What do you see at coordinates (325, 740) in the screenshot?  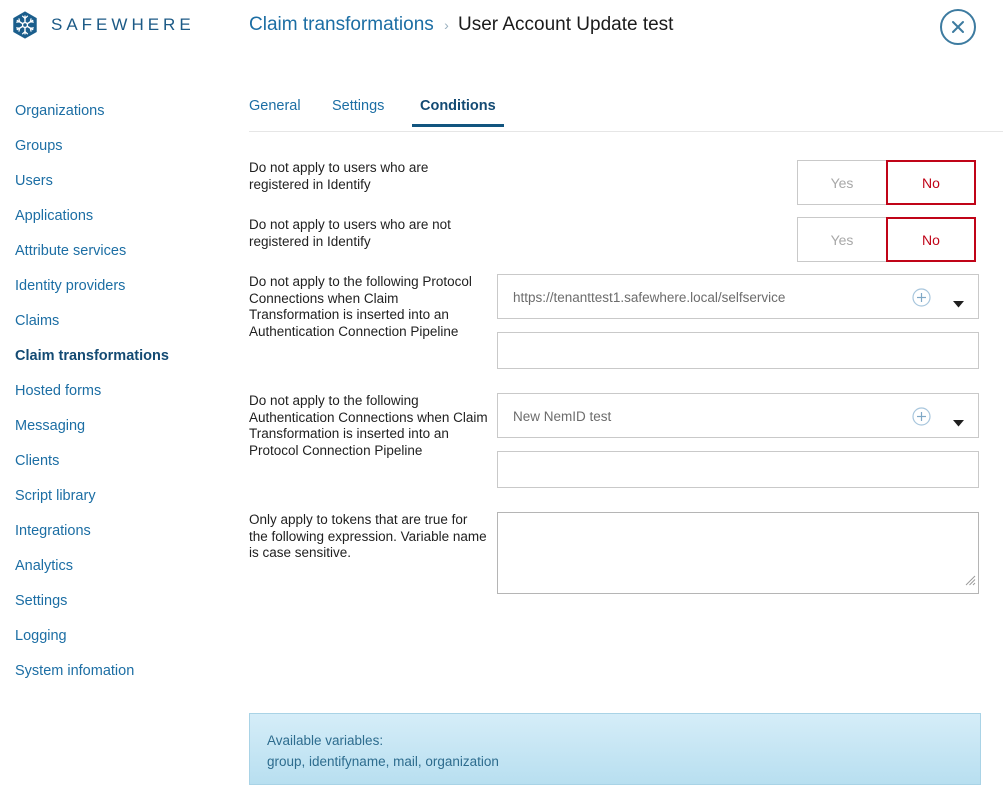 I see `available-variables-title: Available variables:` at bounding box center [325, 740].